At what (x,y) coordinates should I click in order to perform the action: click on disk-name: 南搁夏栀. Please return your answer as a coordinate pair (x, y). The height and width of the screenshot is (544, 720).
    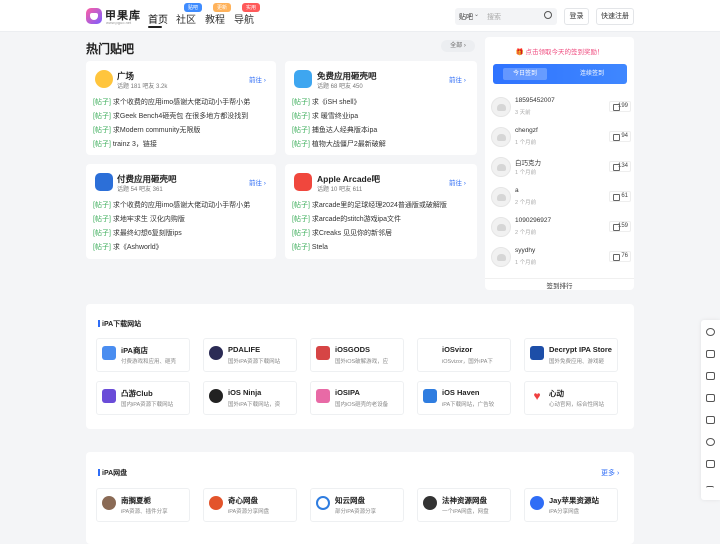
    Looking at the image, I should click on (136, 500).